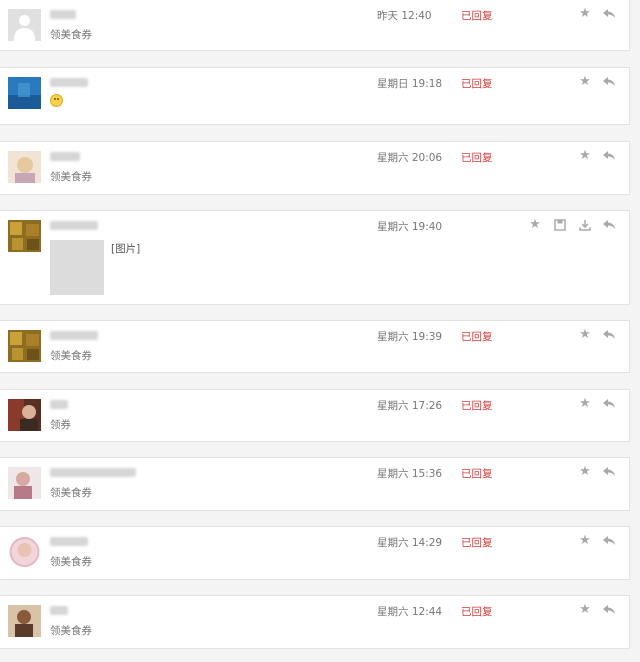  What do you see at coordinates (315, 96) in the screenshot?
I see `list-item: 星期日 19:18 已回复 ★` at bounding box center [315, 96].